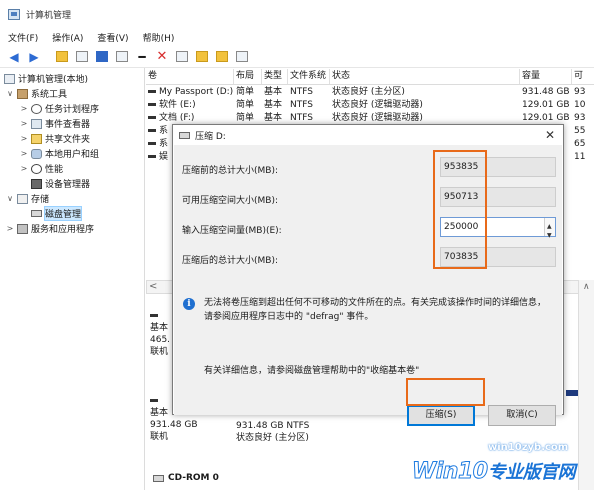 This screenshot has height=490, width=594. What do you see at coordinates (186, 478) in the screenshot?
I see `cdrom-row: CD-ROM 0` at bounding box center [186, 478].